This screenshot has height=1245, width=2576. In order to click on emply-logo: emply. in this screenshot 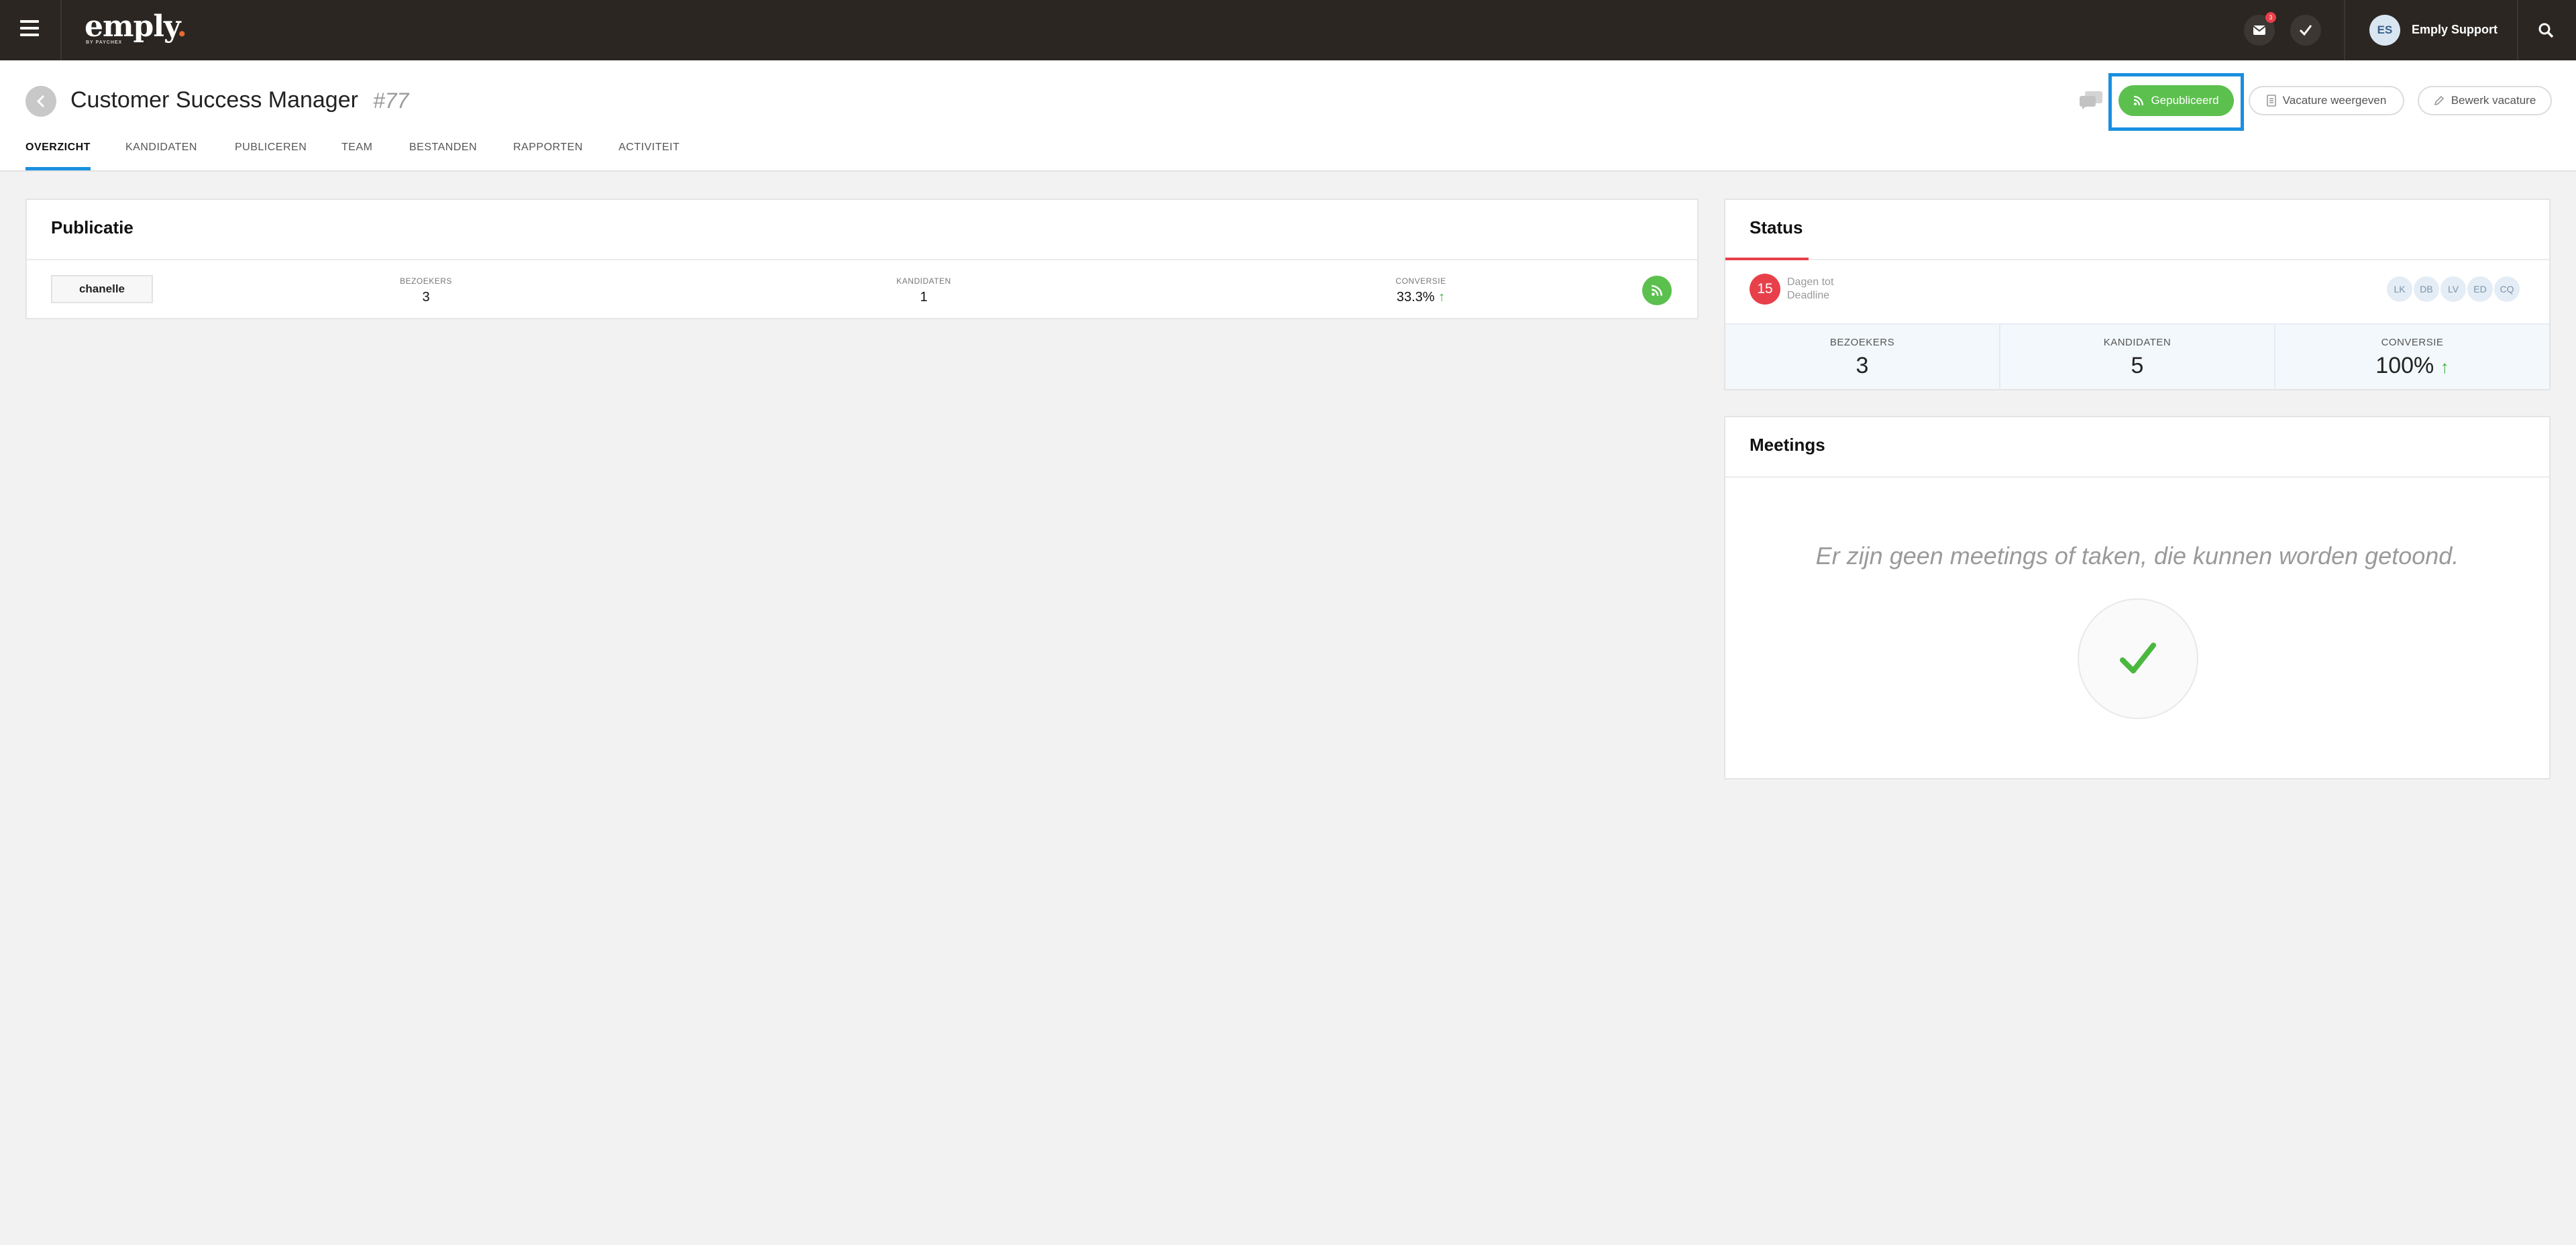, I will do `click(136, 26)`.